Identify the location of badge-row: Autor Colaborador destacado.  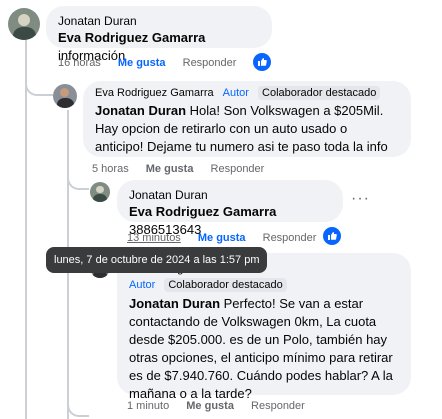
(264, 285).